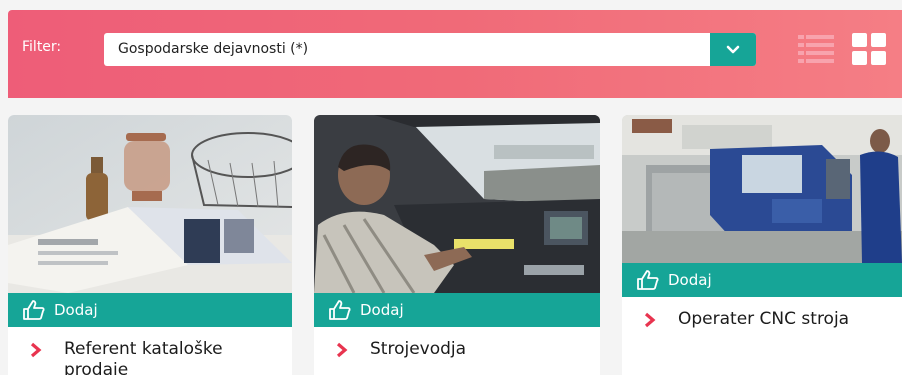 This screenshot has width=902, height=375. Describe the element at coordinates (764, 319) in the screenshot. I see `job-title: Operater CNC stroja` at that location.